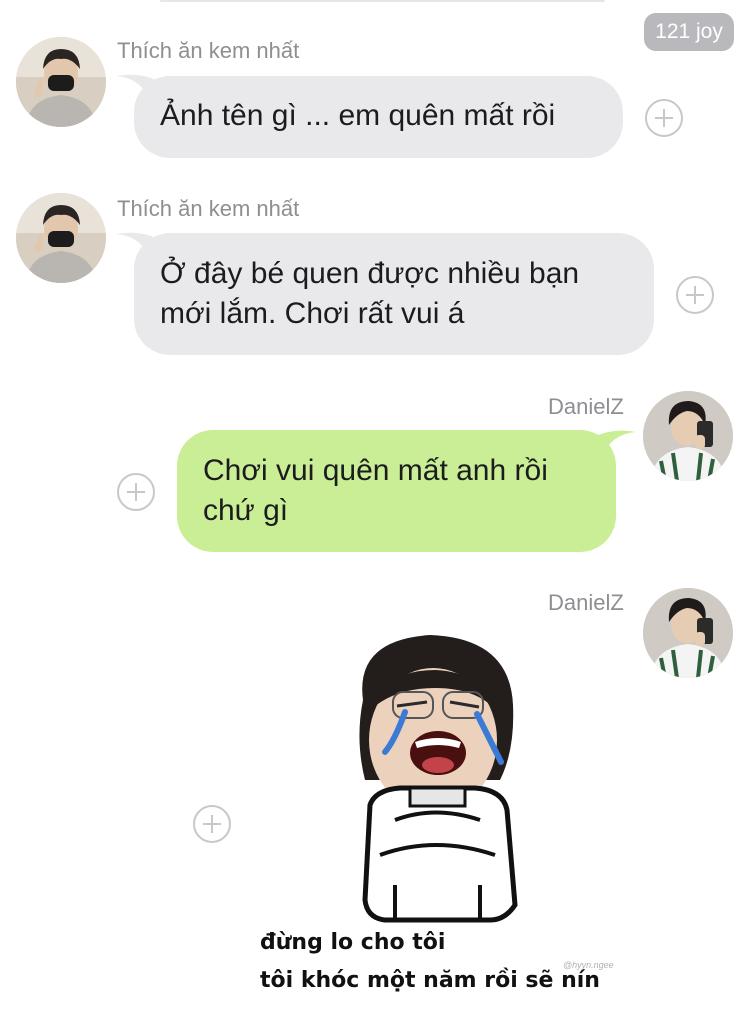  What do you see at coordinates (438, 779) in the screenshot?
I see `crying-sticker-art` at bounding box center [438, 779].